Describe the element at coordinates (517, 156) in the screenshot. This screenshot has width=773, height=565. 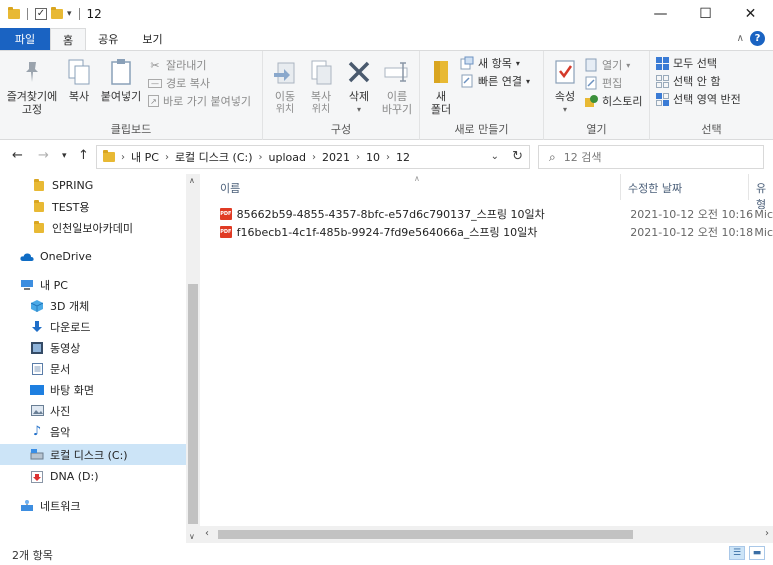
I see `refresh-icon: ↻` at that location.